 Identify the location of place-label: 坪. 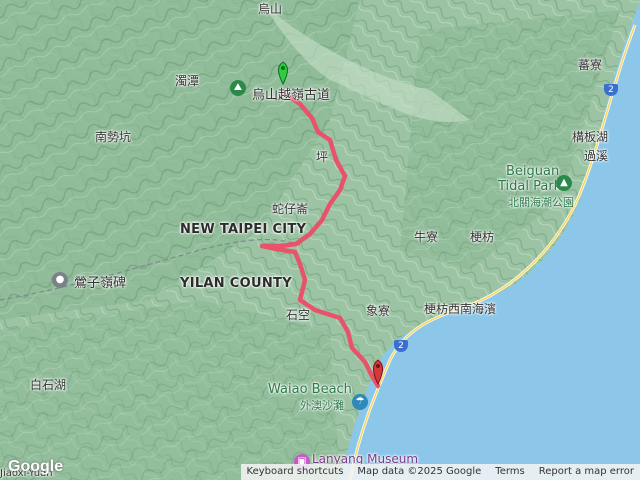
(322, 157).